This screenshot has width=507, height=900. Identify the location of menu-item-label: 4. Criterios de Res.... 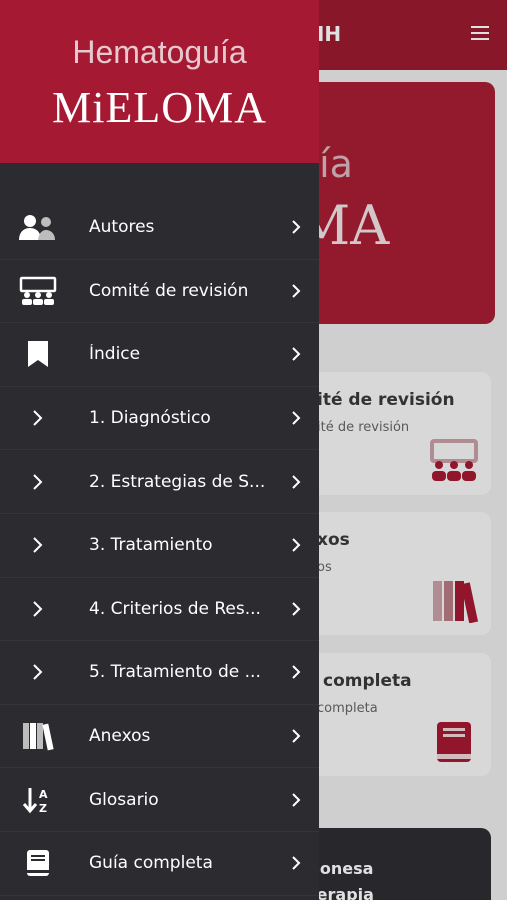
(175, 608).